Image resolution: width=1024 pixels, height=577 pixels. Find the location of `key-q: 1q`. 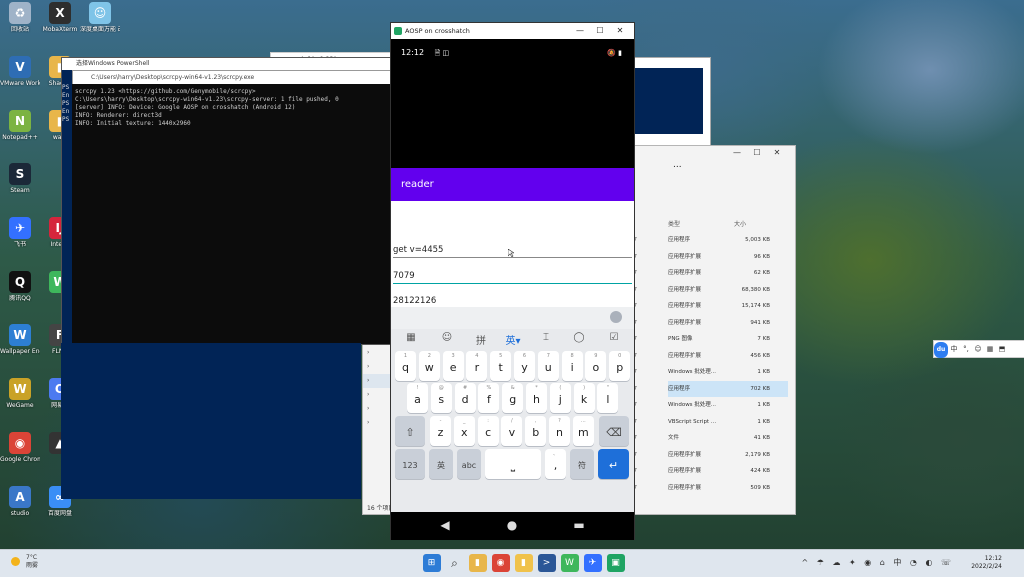

key-q: 1q is located at coordinates (405, 366).